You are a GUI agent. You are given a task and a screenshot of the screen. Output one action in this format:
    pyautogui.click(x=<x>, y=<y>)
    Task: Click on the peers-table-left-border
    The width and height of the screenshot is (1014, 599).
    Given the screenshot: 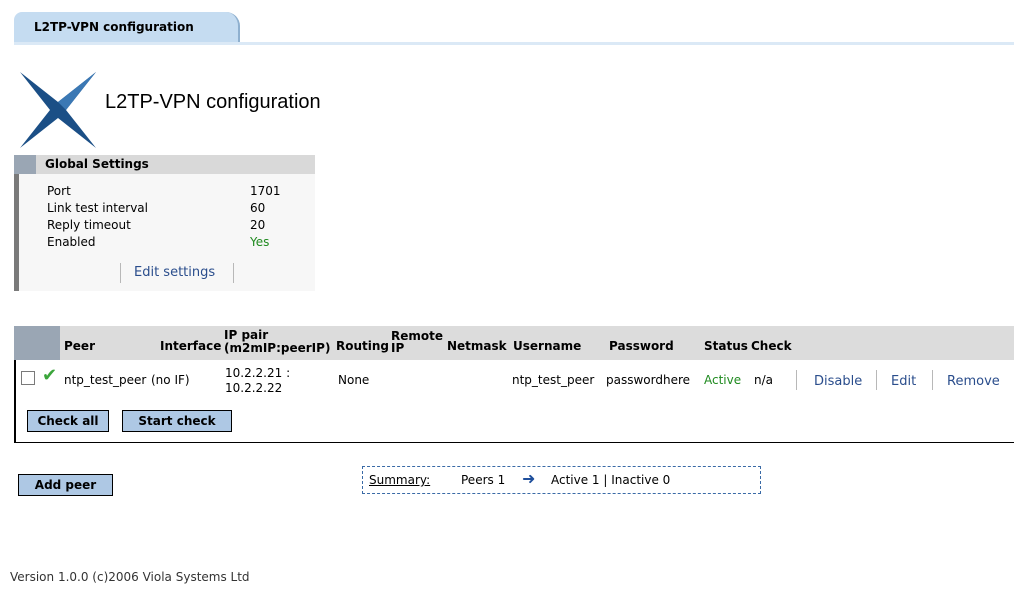 What is the action you would take?
    pyautogui.click(x=15, y=401)
    